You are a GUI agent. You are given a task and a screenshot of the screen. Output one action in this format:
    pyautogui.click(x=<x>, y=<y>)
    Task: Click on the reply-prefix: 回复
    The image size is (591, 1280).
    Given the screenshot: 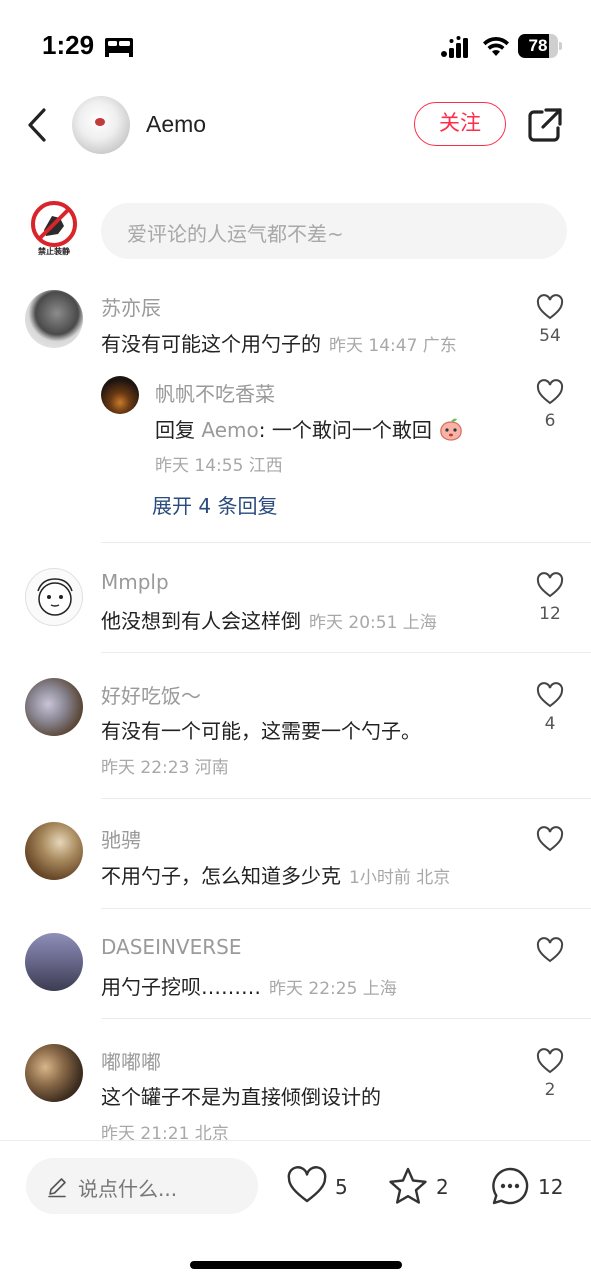 What is the action you would take?
    pyautogui.click(x=175, y=430)
    